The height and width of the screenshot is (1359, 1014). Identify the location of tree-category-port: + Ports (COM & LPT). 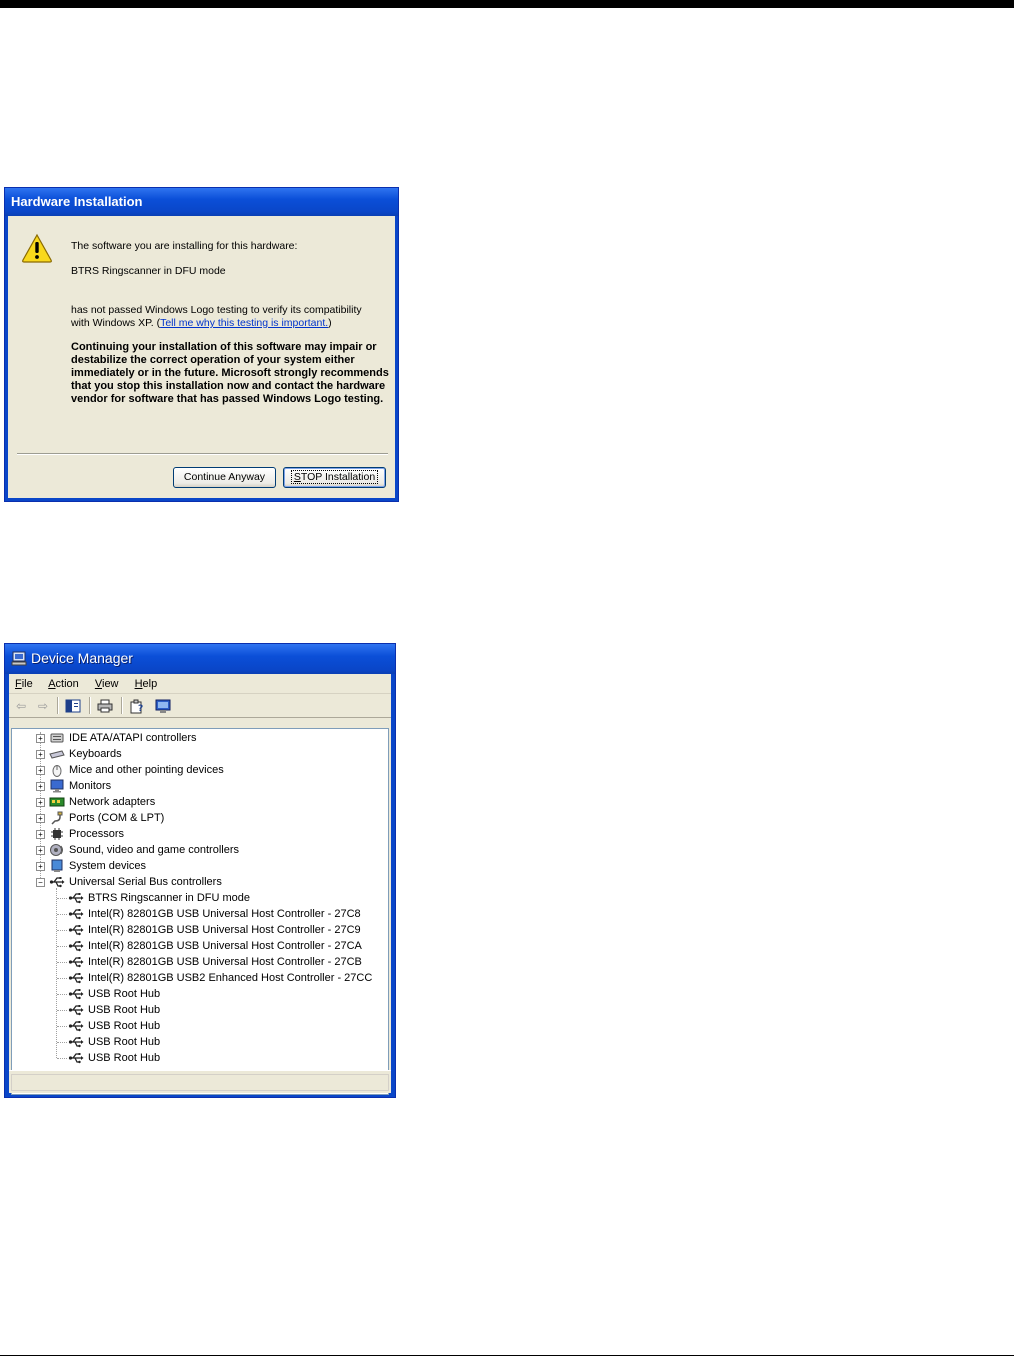
(197, 818).